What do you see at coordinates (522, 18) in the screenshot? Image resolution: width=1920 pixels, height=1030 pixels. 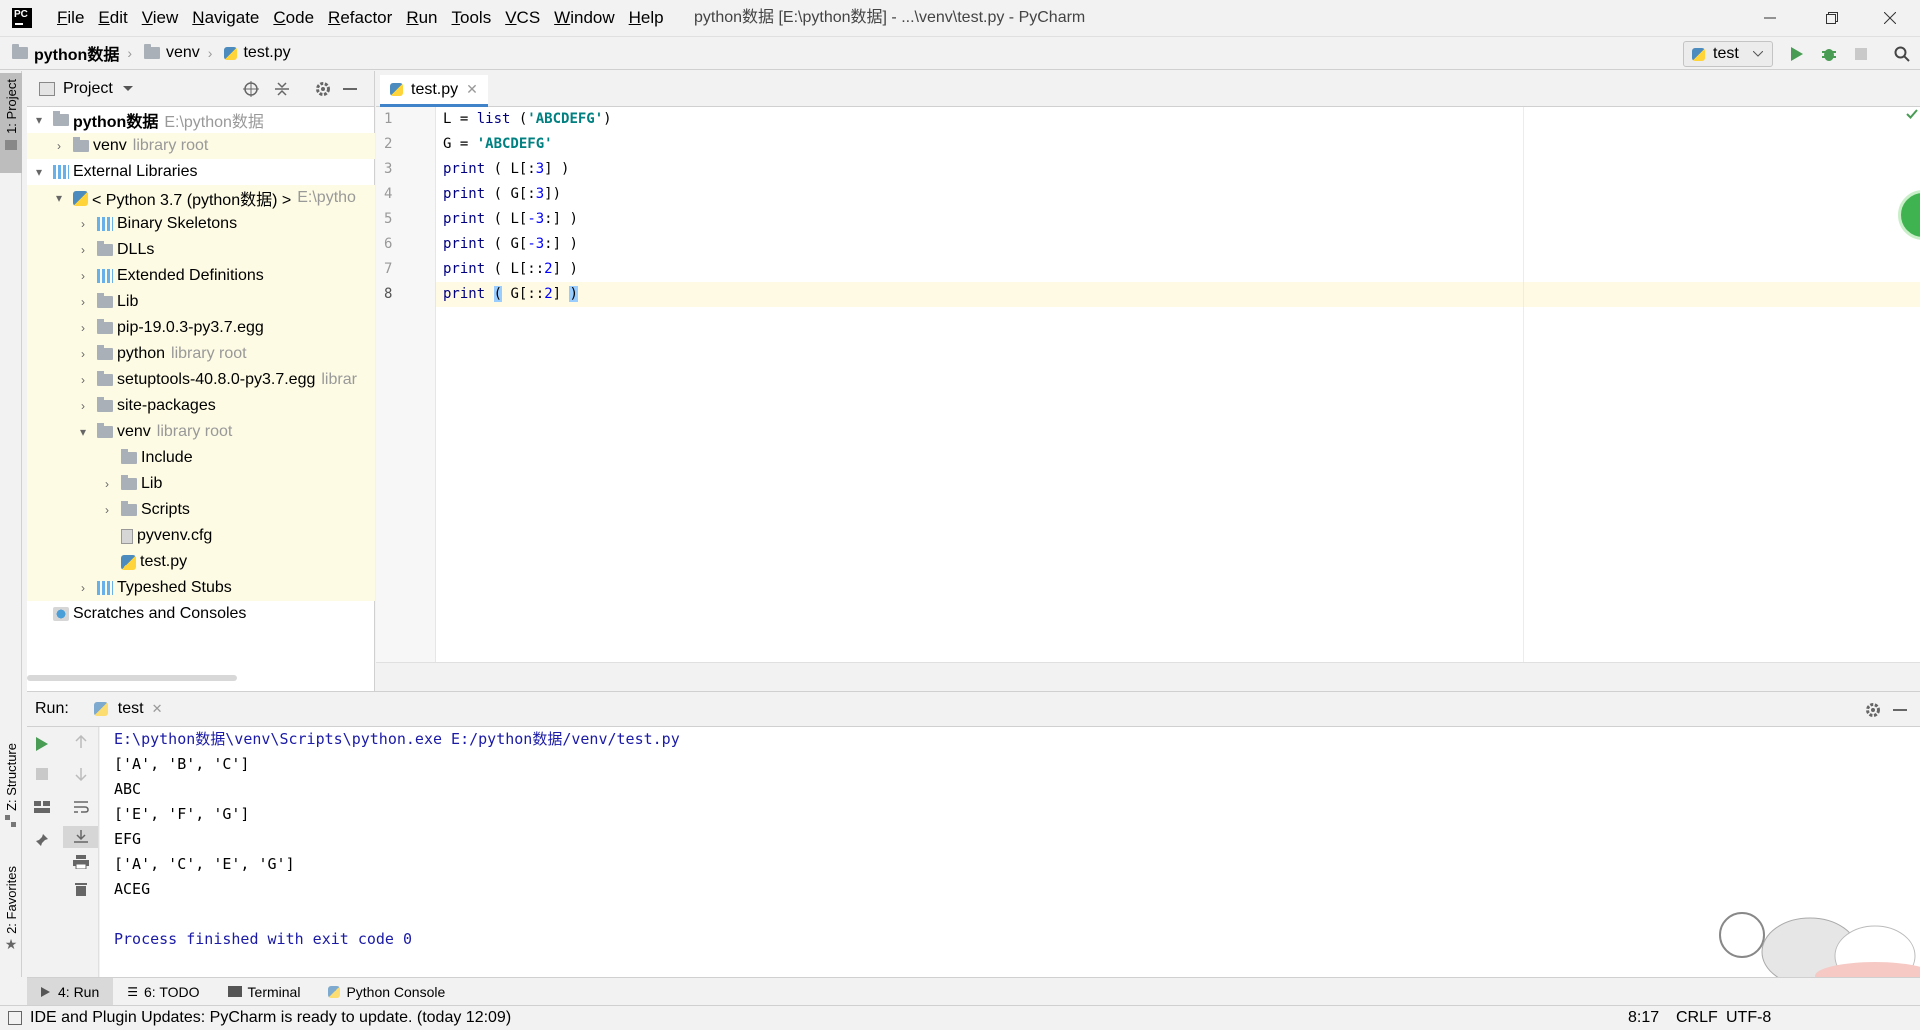 I see `menu-vcs: VCS` at bounding box center [522, 18].